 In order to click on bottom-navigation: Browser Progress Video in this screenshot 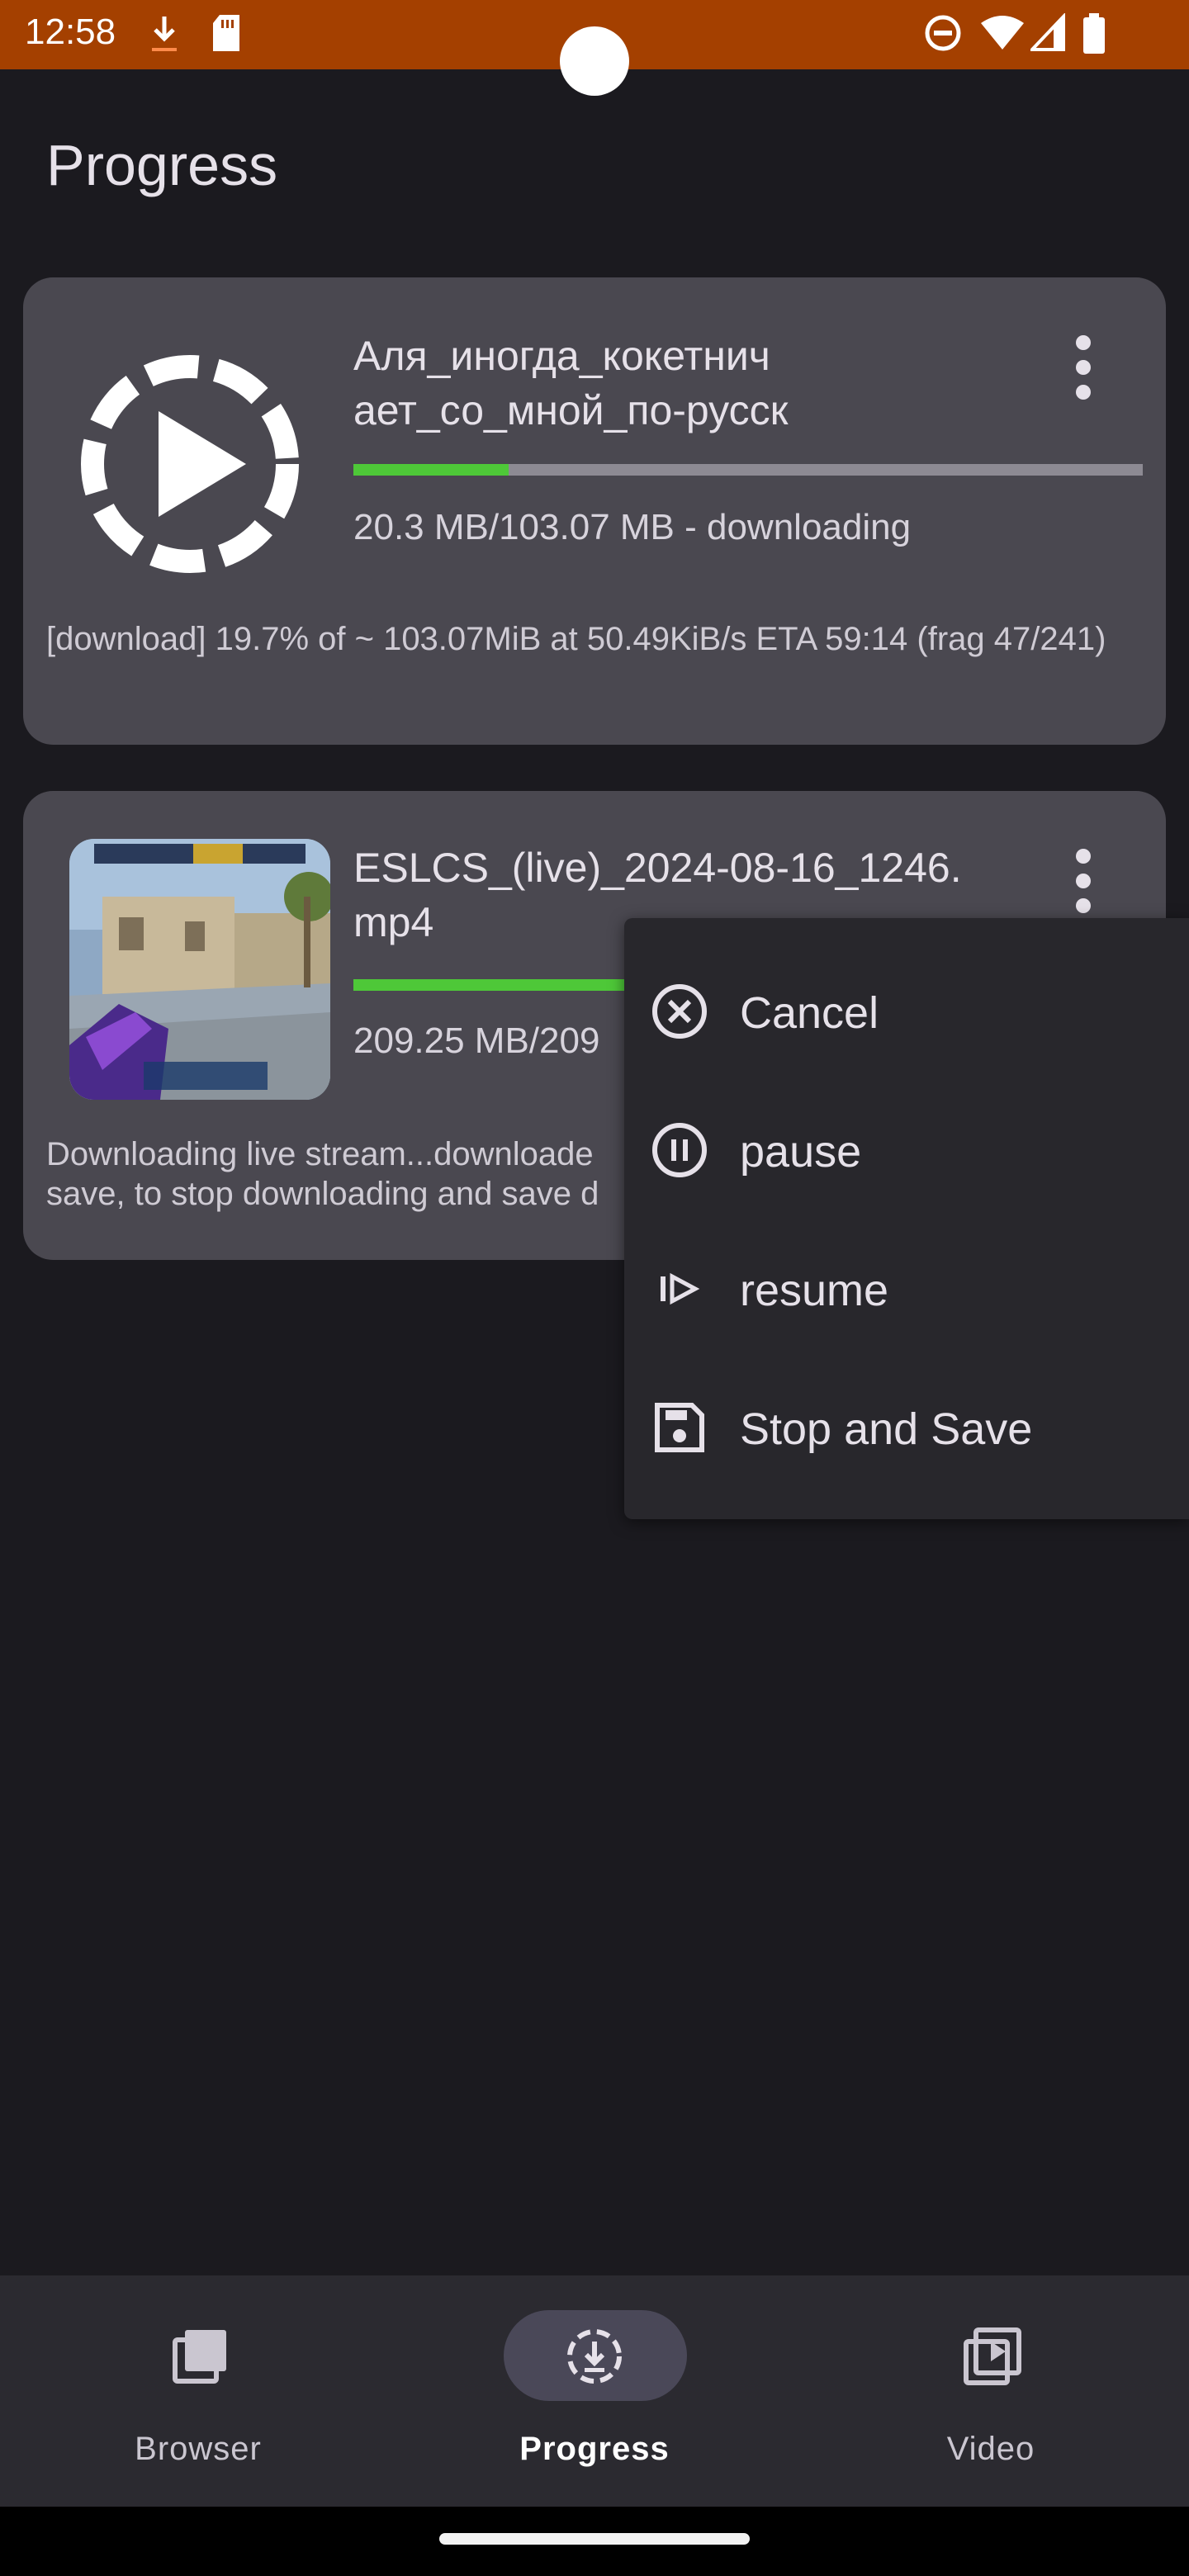, I will do `click(594, 2391)`.